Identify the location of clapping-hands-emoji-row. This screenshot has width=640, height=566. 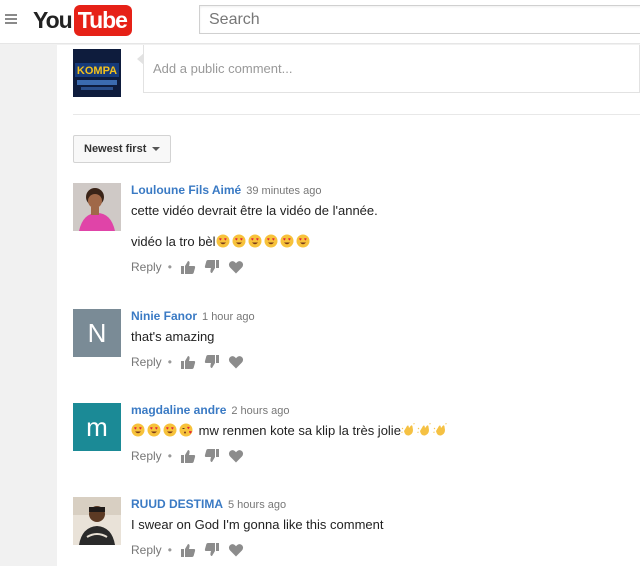
(425, 430).